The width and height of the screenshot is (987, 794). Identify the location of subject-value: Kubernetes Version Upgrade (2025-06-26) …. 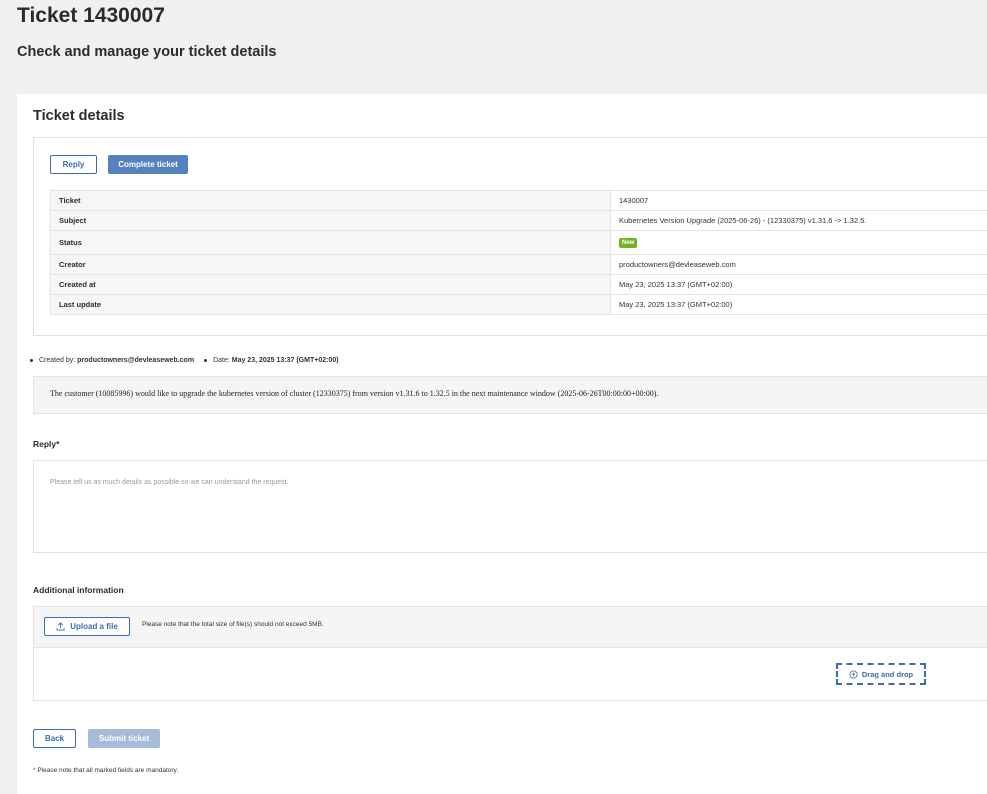
(799, 221).